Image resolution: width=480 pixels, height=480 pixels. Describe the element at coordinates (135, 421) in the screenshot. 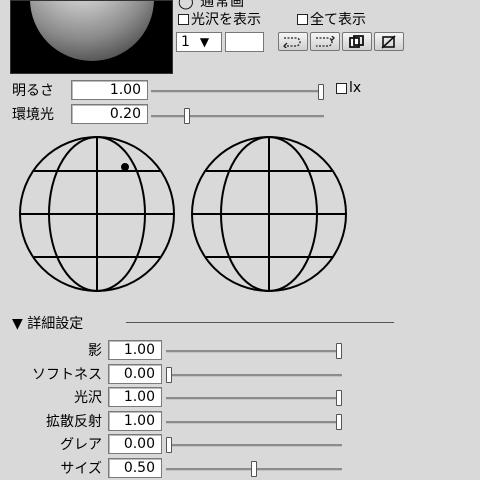

I see `diffuse-field: 1.00` at that location.